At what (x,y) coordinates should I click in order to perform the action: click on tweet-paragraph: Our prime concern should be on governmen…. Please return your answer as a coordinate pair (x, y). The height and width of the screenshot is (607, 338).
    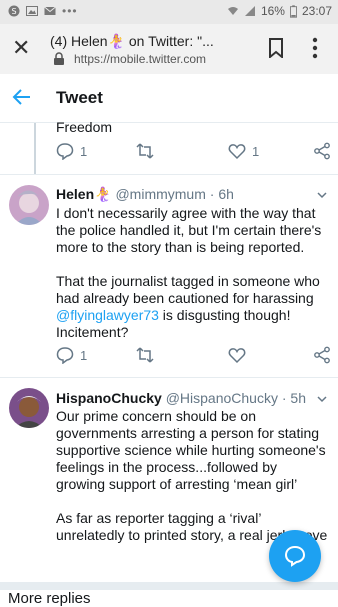
    Looking at the image, I should click on (191, 450).